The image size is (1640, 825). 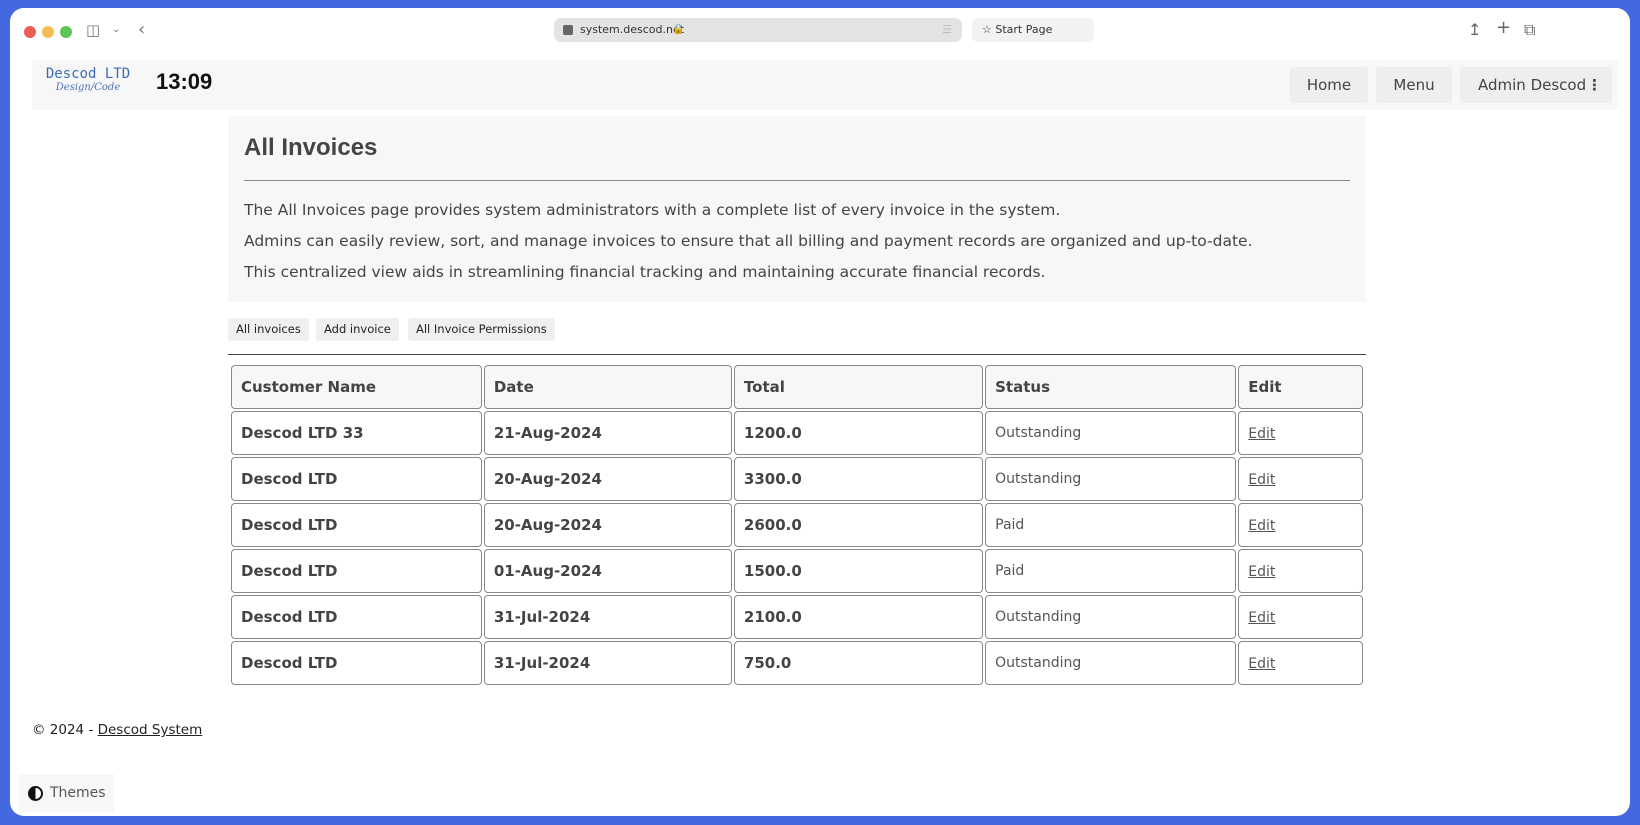 What do you see at coordinates (858, 433) in the screenshot?
I see `total-cell: 1200.0` at bounding box center [858, 433].